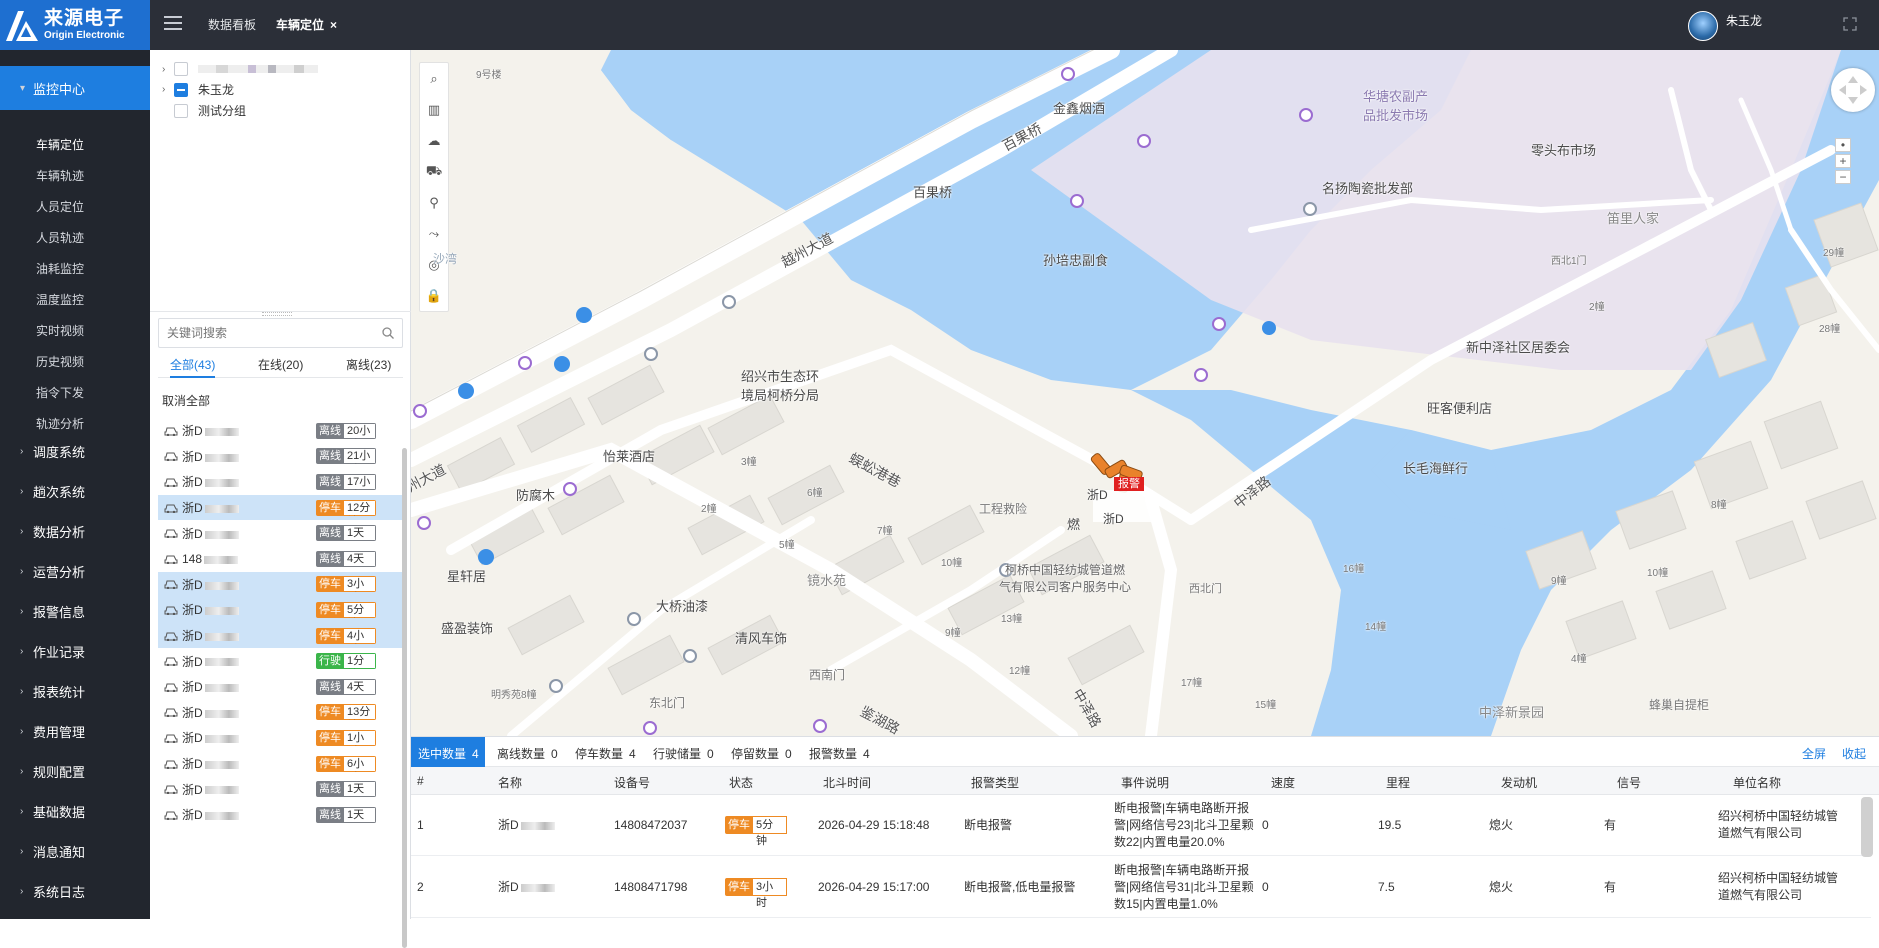  What do you see at coordinates (280, 367) in the screenshot?
I see `tab-online: 在线(20)` at bounding box center [280, 367].